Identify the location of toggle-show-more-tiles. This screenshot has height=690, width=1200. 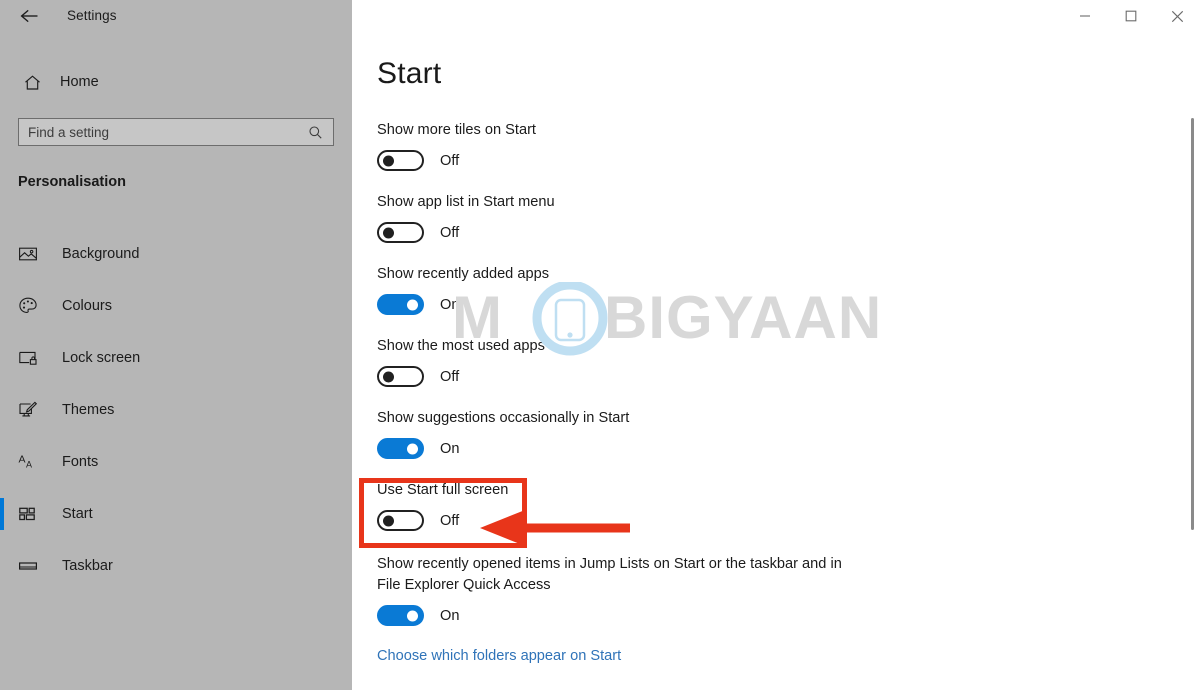
(400, 160).